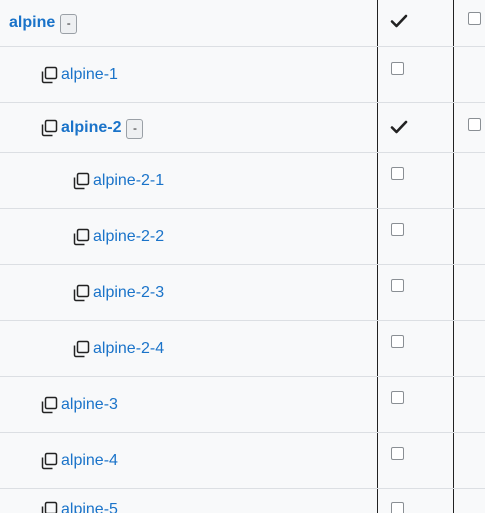 Image resolution: width=485 pixels, height=513 pixels. I want to click on folder-link-alpine-3: alpine-3, so click(89, 405).